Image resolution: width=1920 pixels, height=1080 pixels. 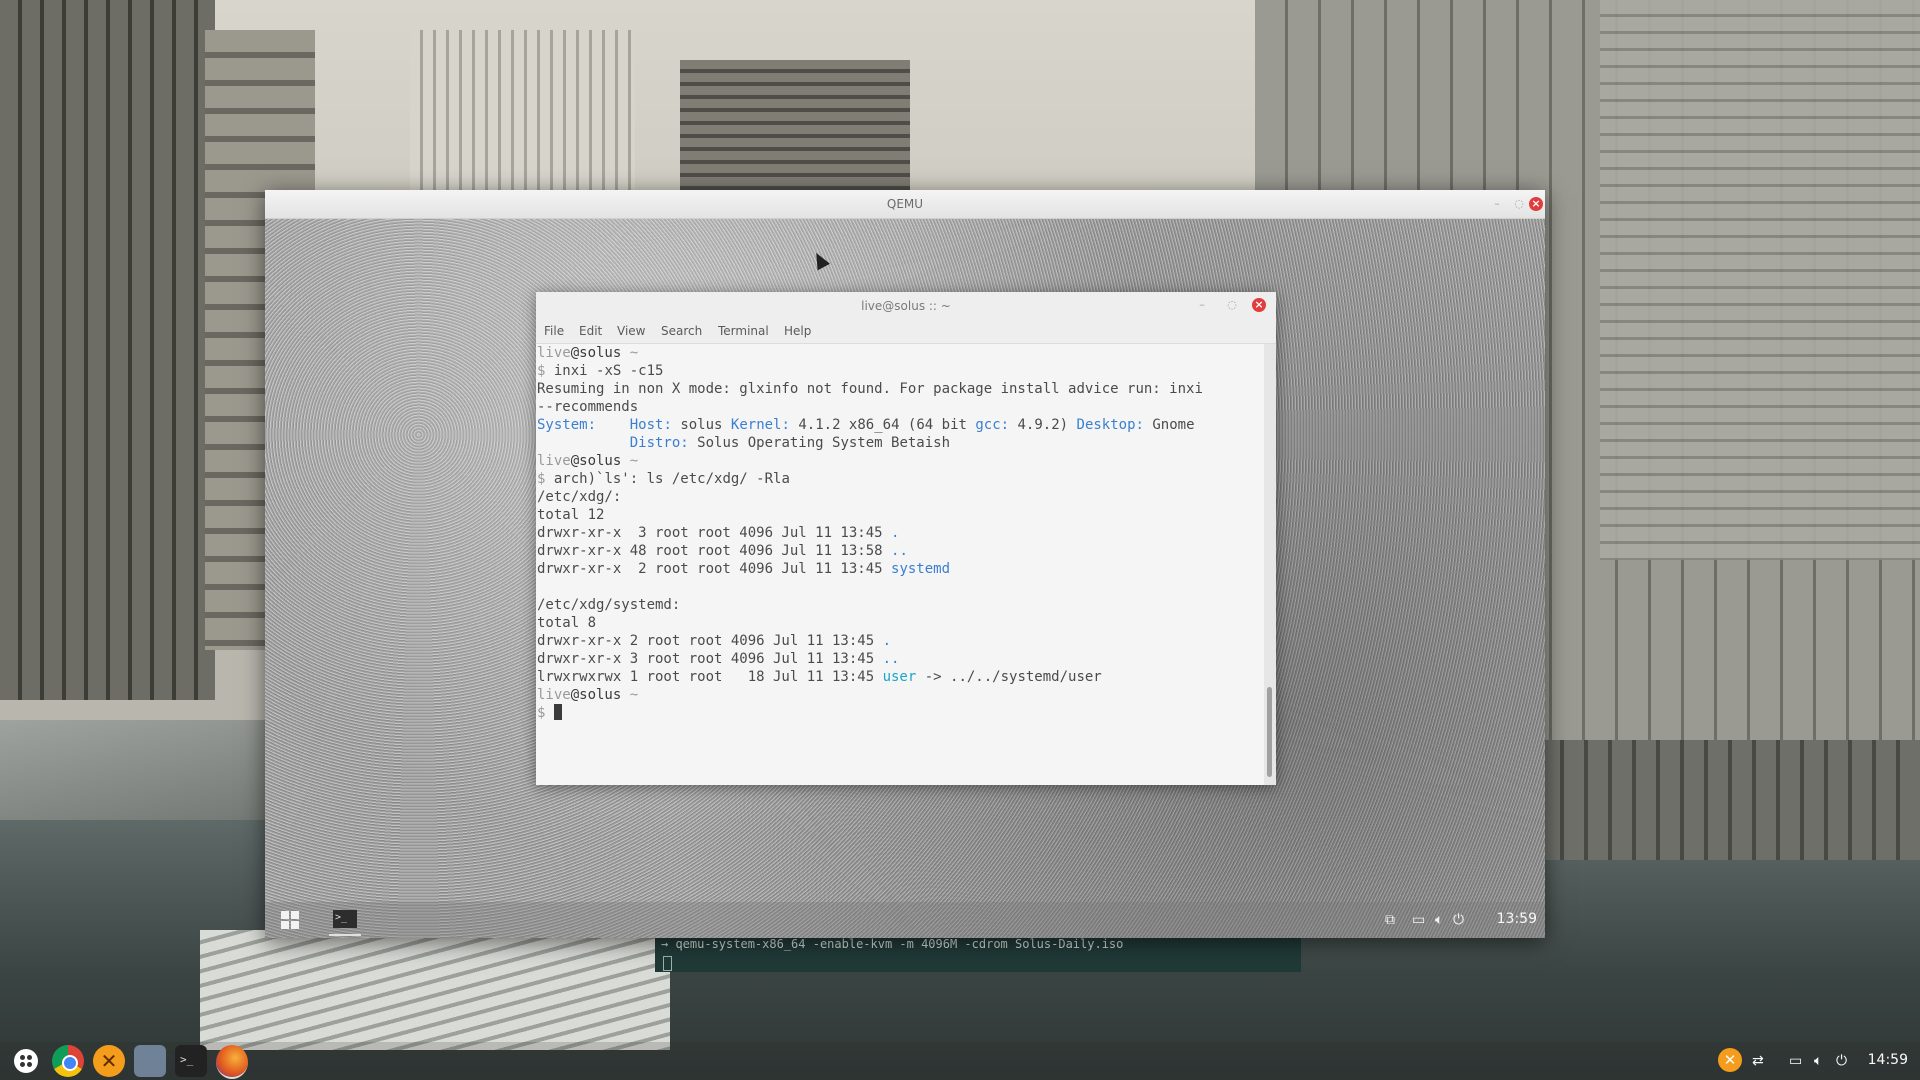 I want to click on terminal-line: Distro: Solus Operating System Betaish, so click(x=743, y=443).